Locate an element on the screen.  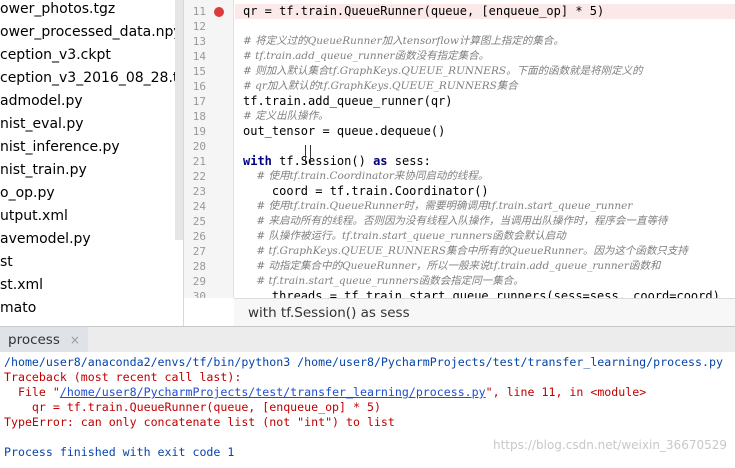
close-icon: × is located at coordinates (75, 340).